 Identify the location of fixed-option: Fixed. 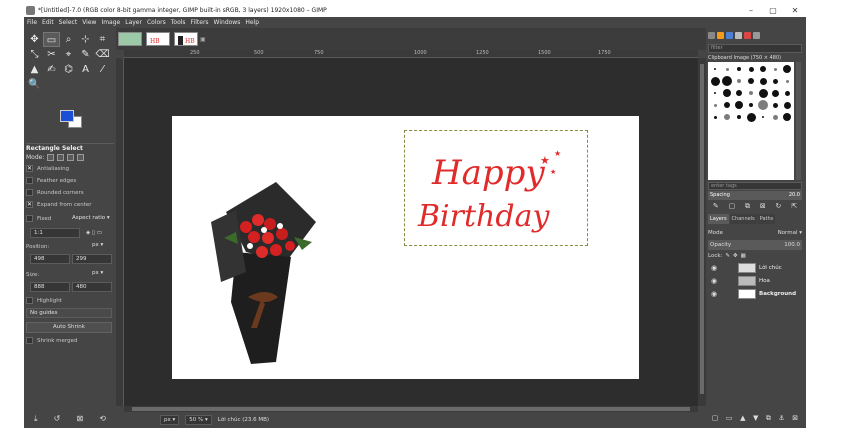
(38, 218).